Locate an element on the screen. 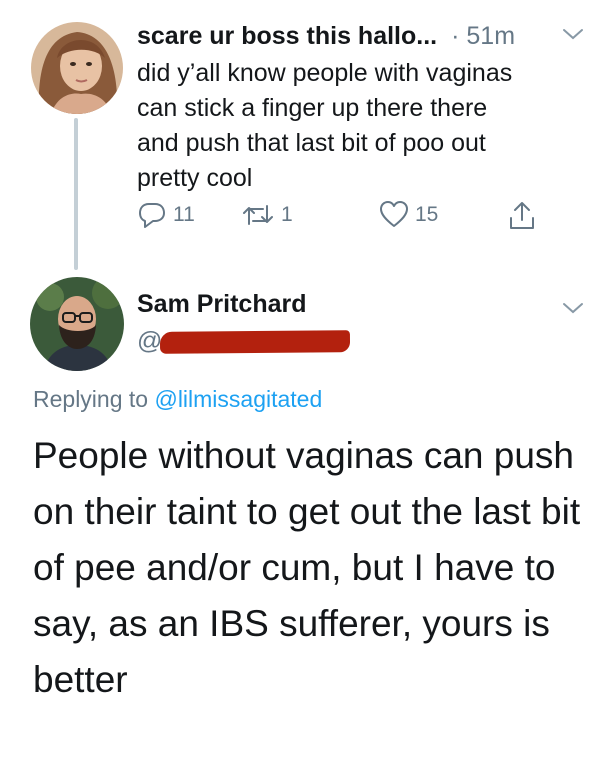 The image size is (612, 773). tweet-text-line: pretty cool is located at coordinates (195, 178).